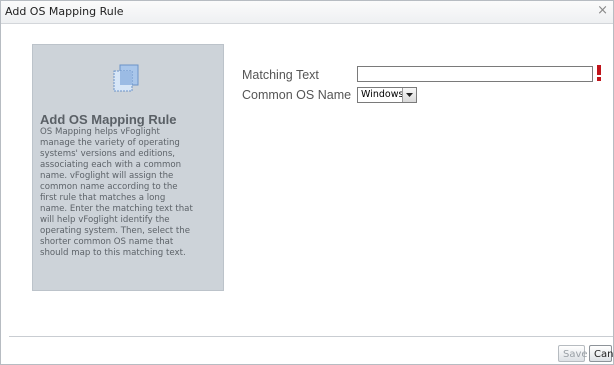  I want to click on help-line: associating each with a common, so click(111, 165).